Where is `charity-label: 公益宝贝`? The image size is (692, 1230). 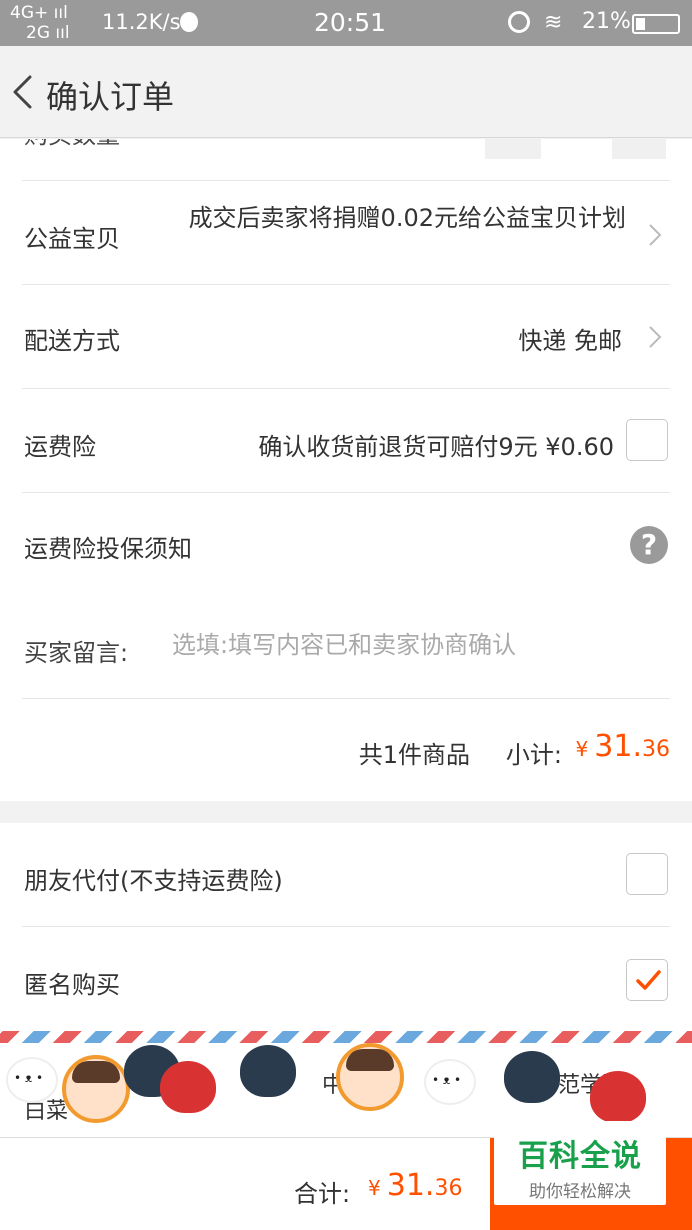 charity-label: 公益宝贝 is located at coordinates (72, 239).